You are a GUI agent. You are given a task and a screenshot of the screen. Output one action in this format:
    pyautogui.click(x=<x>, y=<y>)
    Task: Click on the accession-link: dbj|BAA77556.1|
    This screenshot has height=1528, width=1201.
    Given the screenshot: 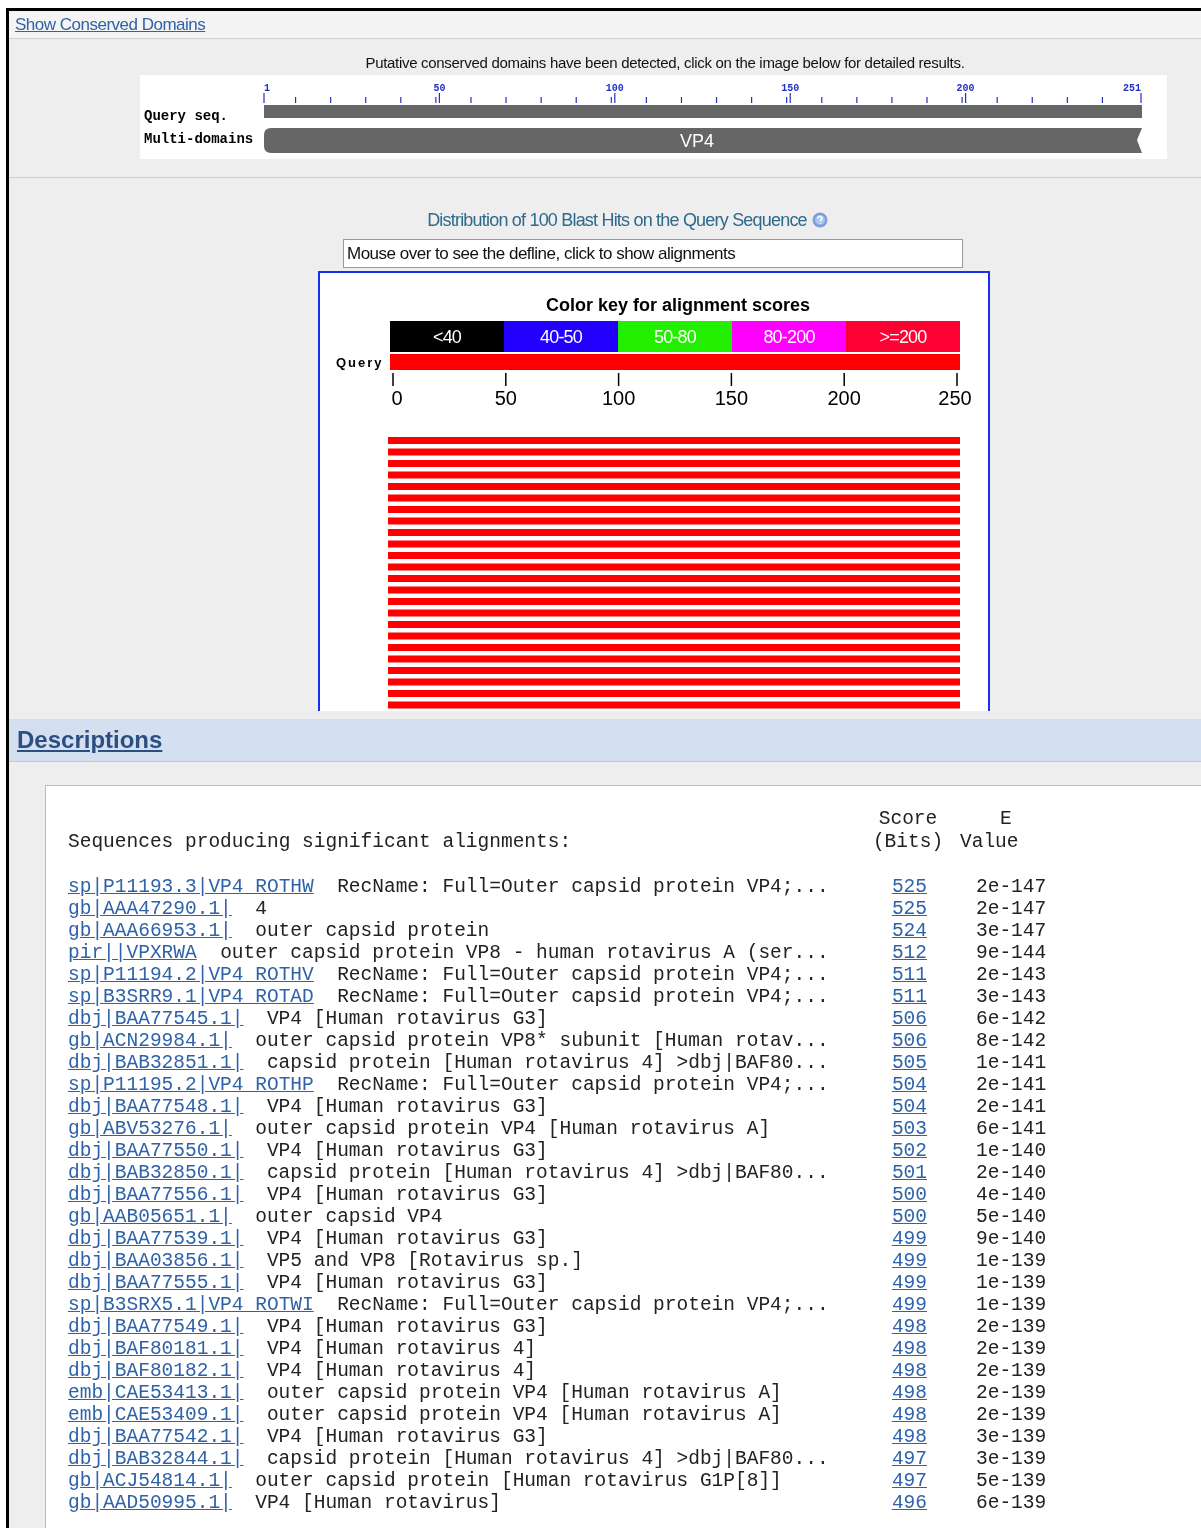 What is the action you would take?
    pyautogui.click(x=156, y=1195)
    